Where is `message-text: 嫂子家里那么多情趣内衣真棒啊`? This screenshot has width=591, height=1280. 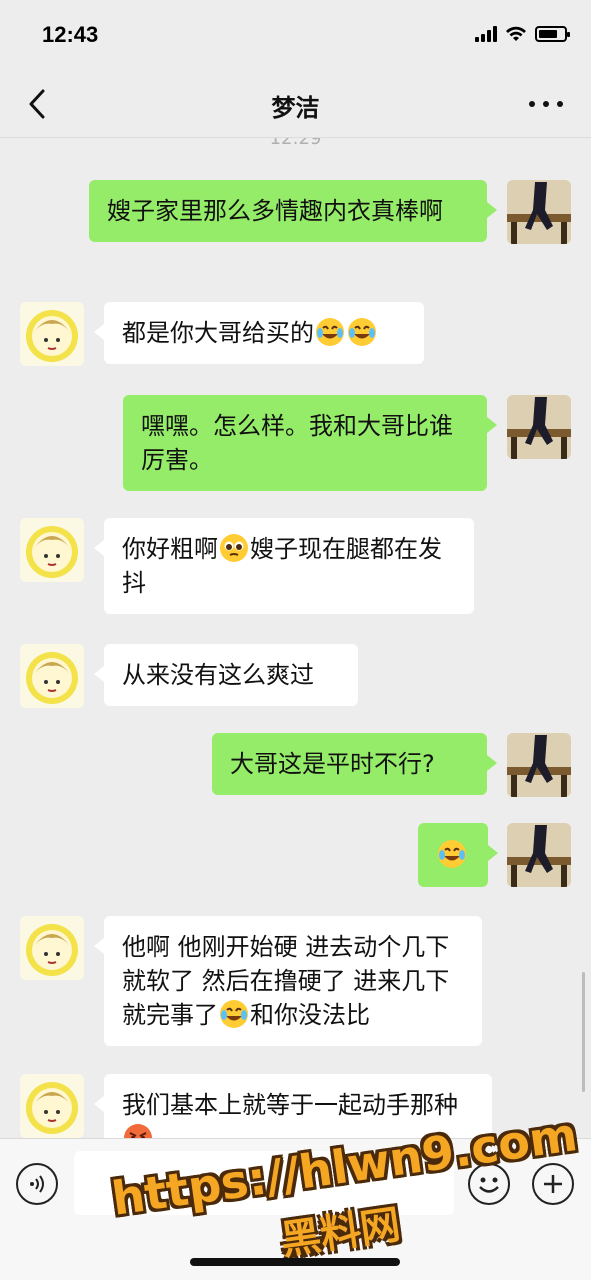
message-text: 嫂子家里那么多情趣内衣真棒啊 is located at coordinates (275, 211).